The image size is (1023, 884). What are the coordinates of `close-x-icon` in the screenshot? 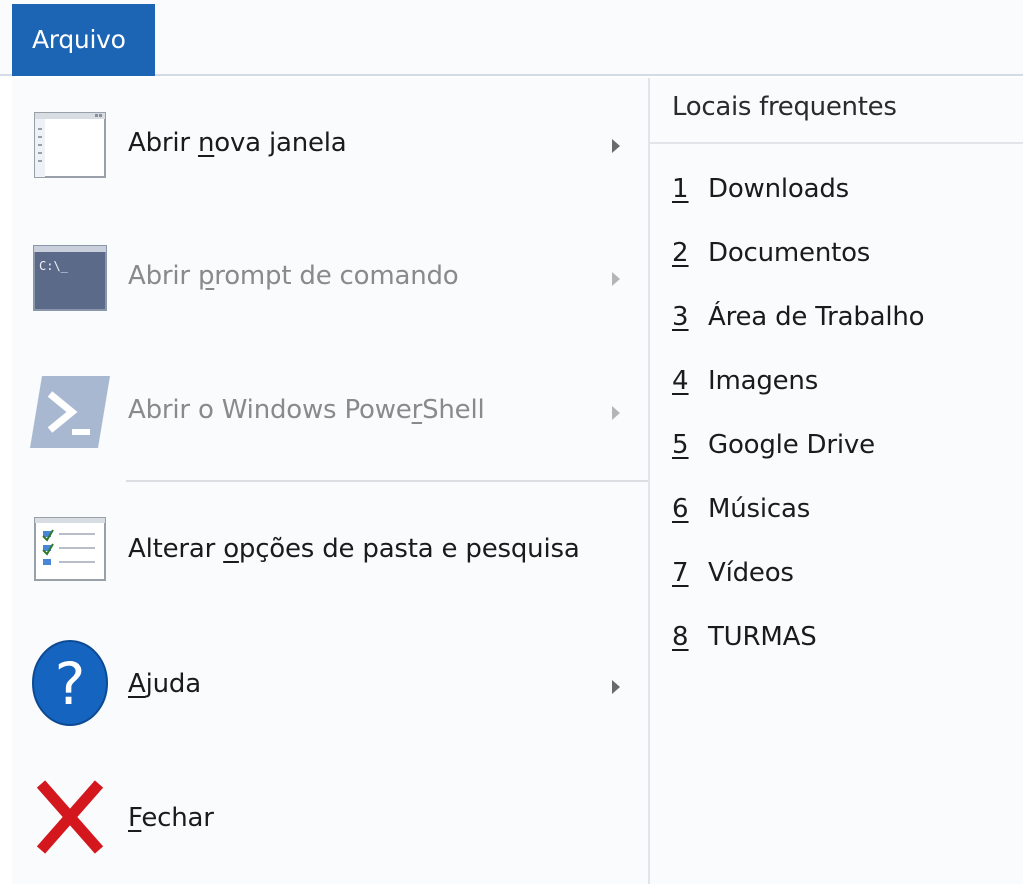 It's located at (70, 817).